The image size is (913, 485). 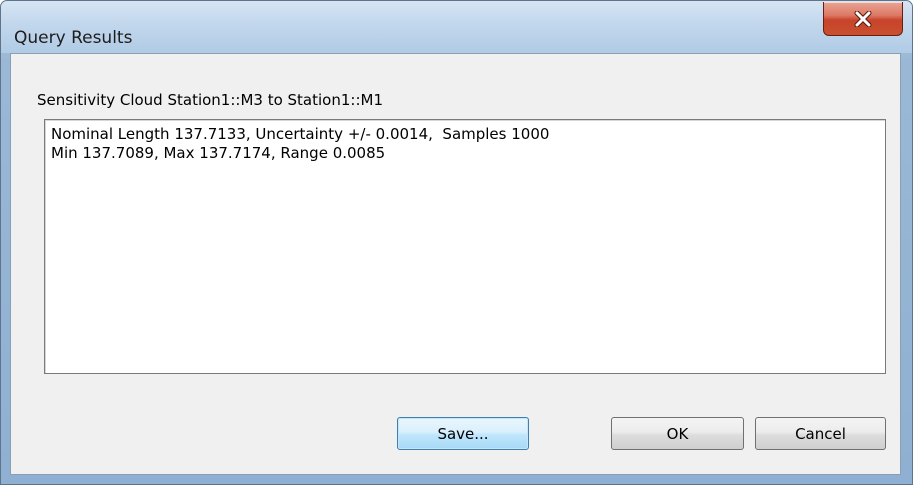 What do you see at coordinates (677, 433) in the screenshot?
I see `ok-button: OK` at bounding box center [677, 433].